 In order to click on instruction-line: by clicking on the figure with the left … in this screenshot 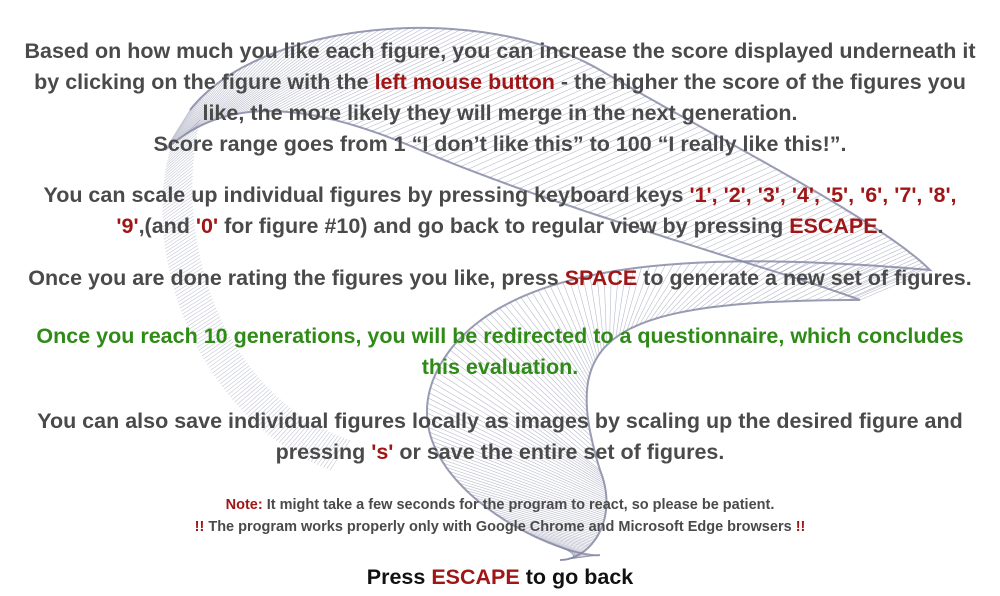, I will do `click(500, 82)`.